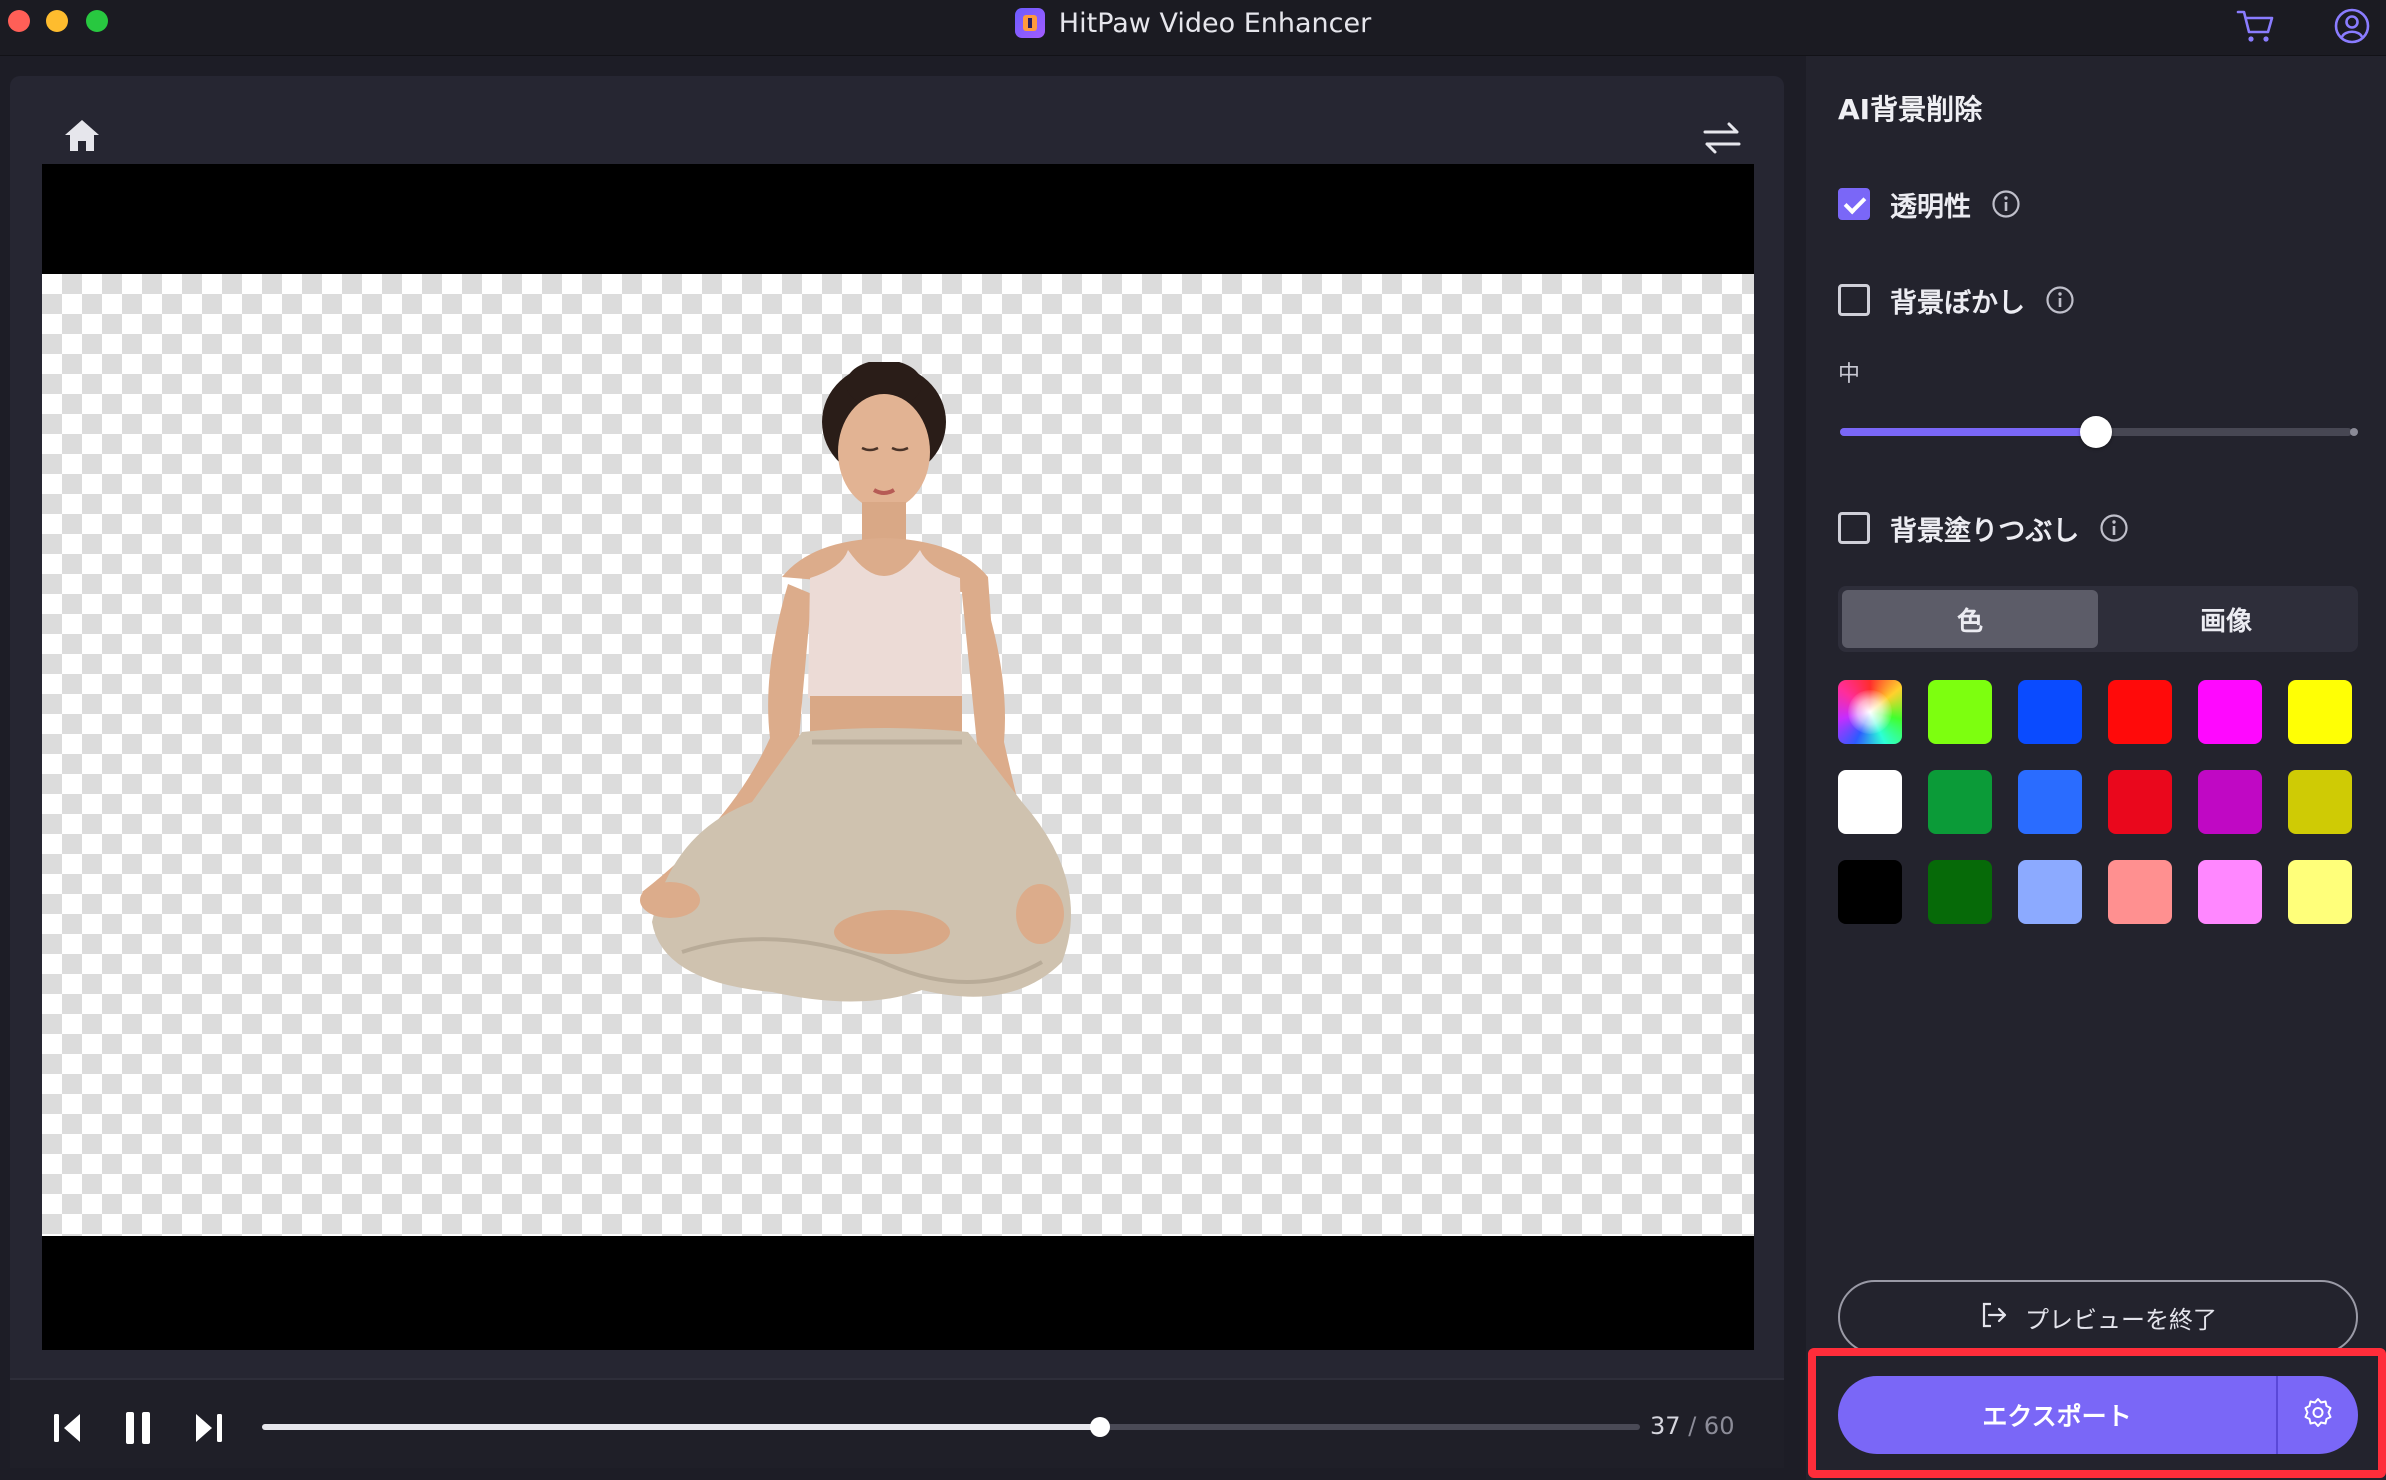 This screenshot has width=2386, height=1480. Describe the element at coordinates (2103, 802) in the screenshot. I see `color-swatch-grid` at that location.